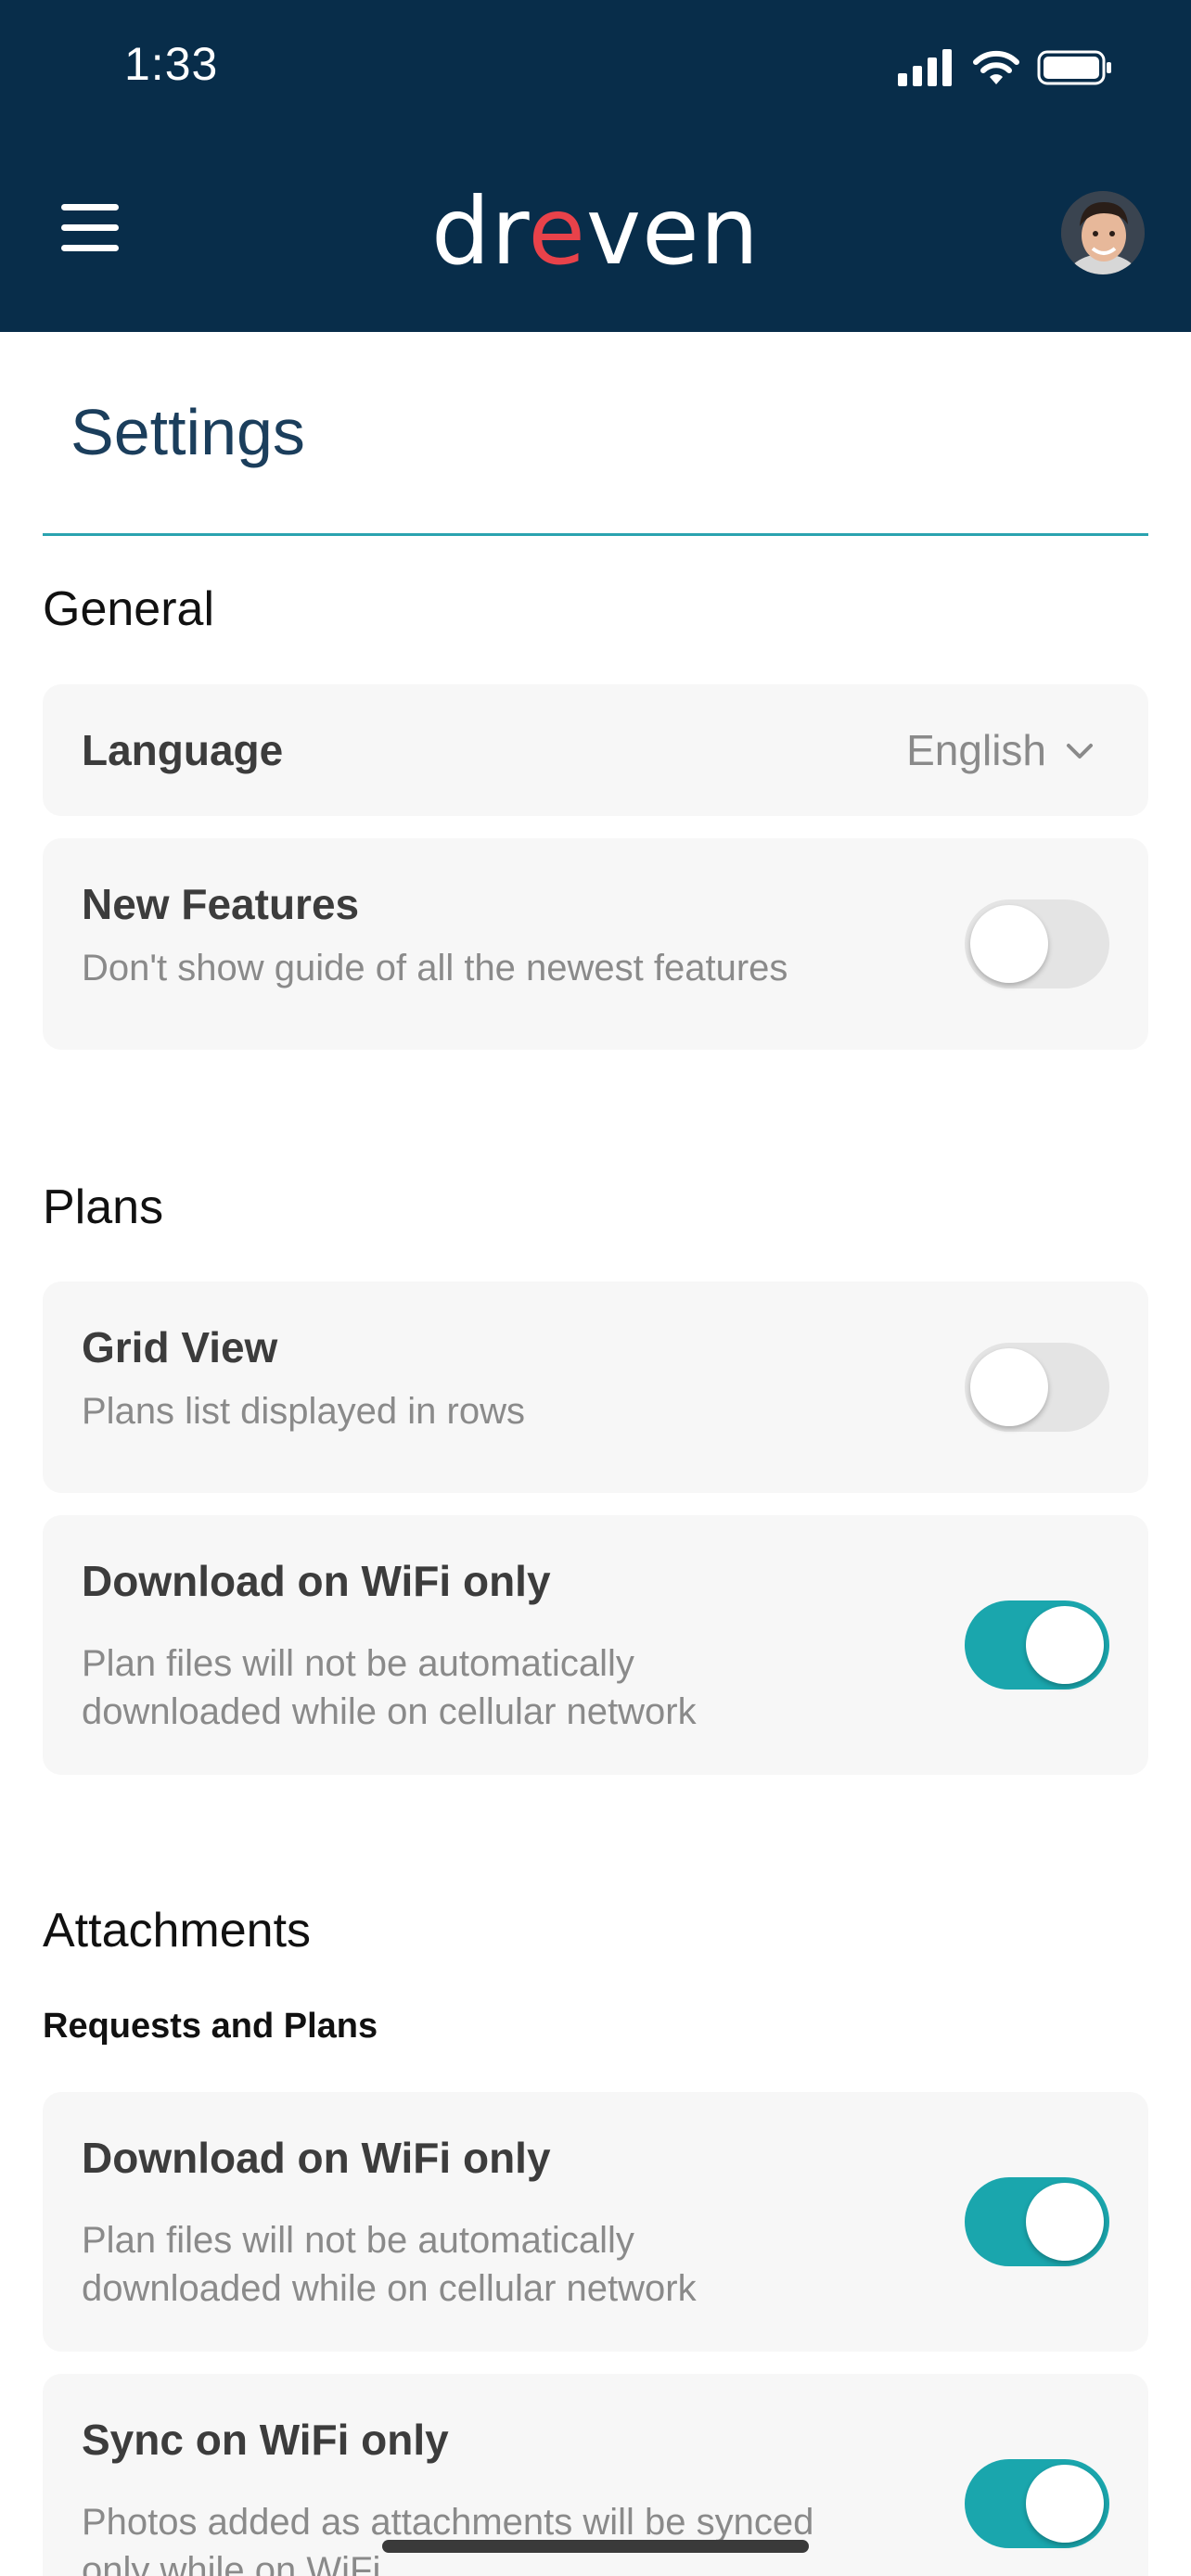 The image size is (1191, 2576). Describe the element at coordinates (303, 1411) in the screenshot. I see `grid-view-description: Plans list displayed in rows` at that location.